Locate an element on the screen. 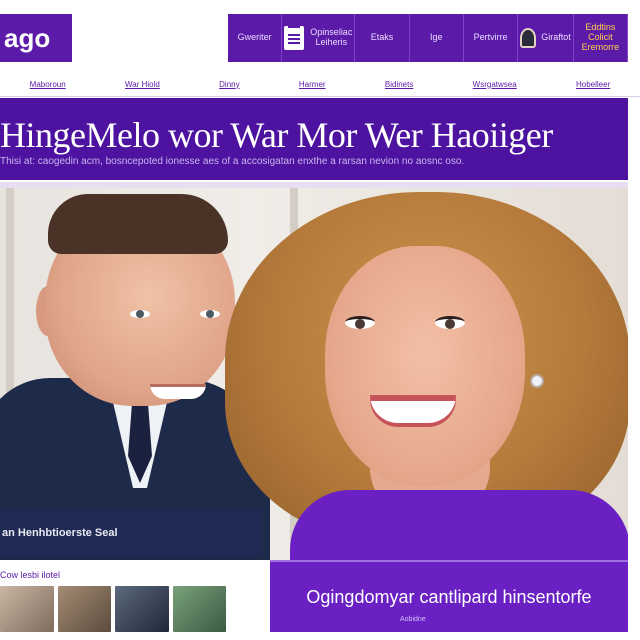 Image resolution: width=640 pixels, height=640 pixels. related-label: Cow lesbi ilotel is located at coordinates (30, 575).